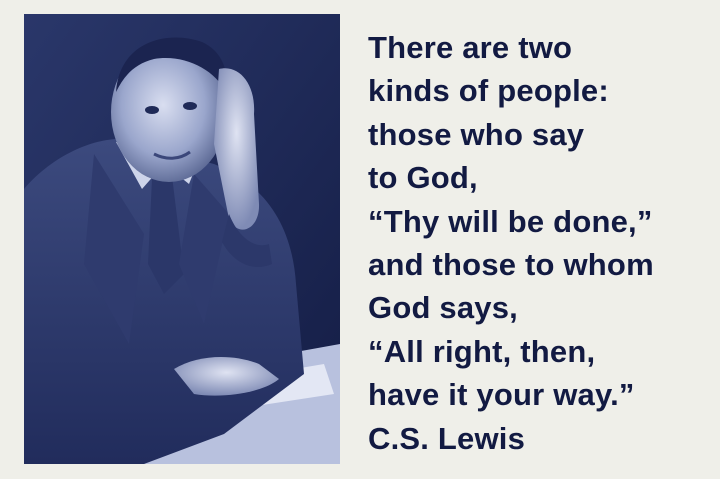 Image resolution: width=720 pixels, height=479 pixels. I want to click on quote-line: There are two, so click(470, 47).